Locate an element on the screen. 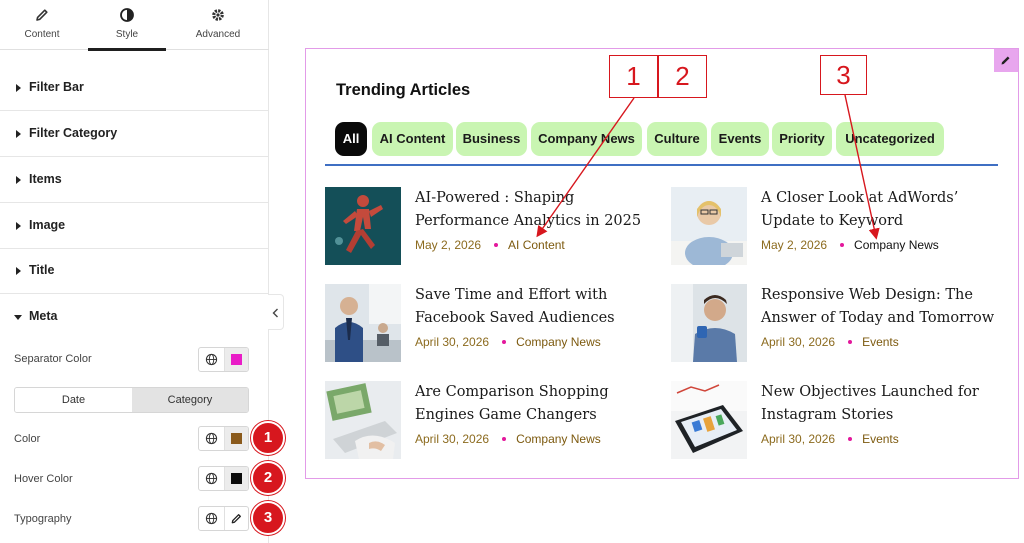 The image size is (1024, 543). color-control is located at coordinates (223, 438).